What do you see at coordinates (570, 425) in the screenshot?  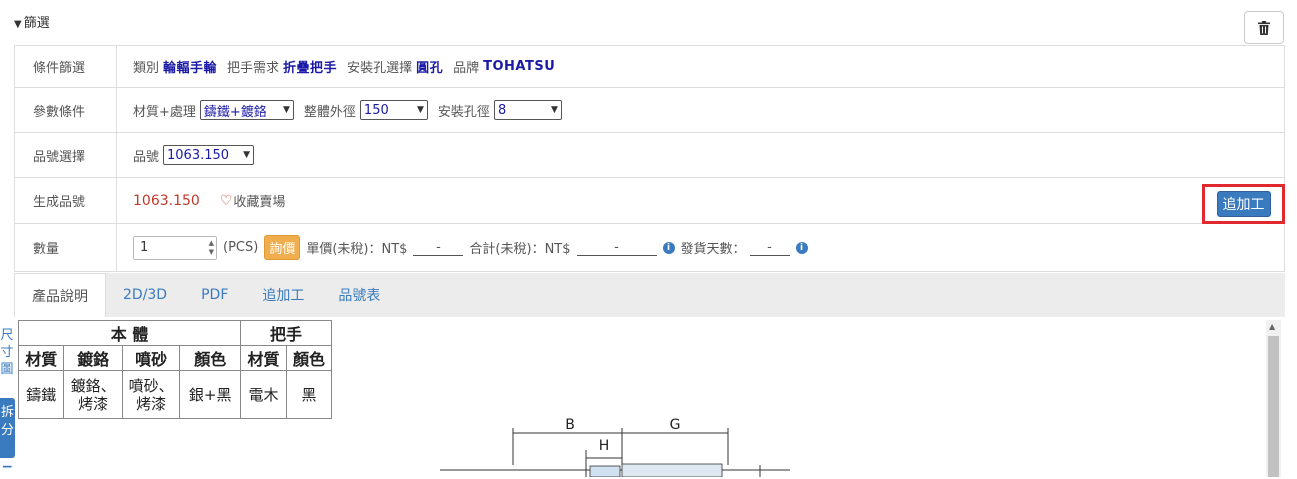 I see `dim-label-b: B` at bounding box center [570, 425].